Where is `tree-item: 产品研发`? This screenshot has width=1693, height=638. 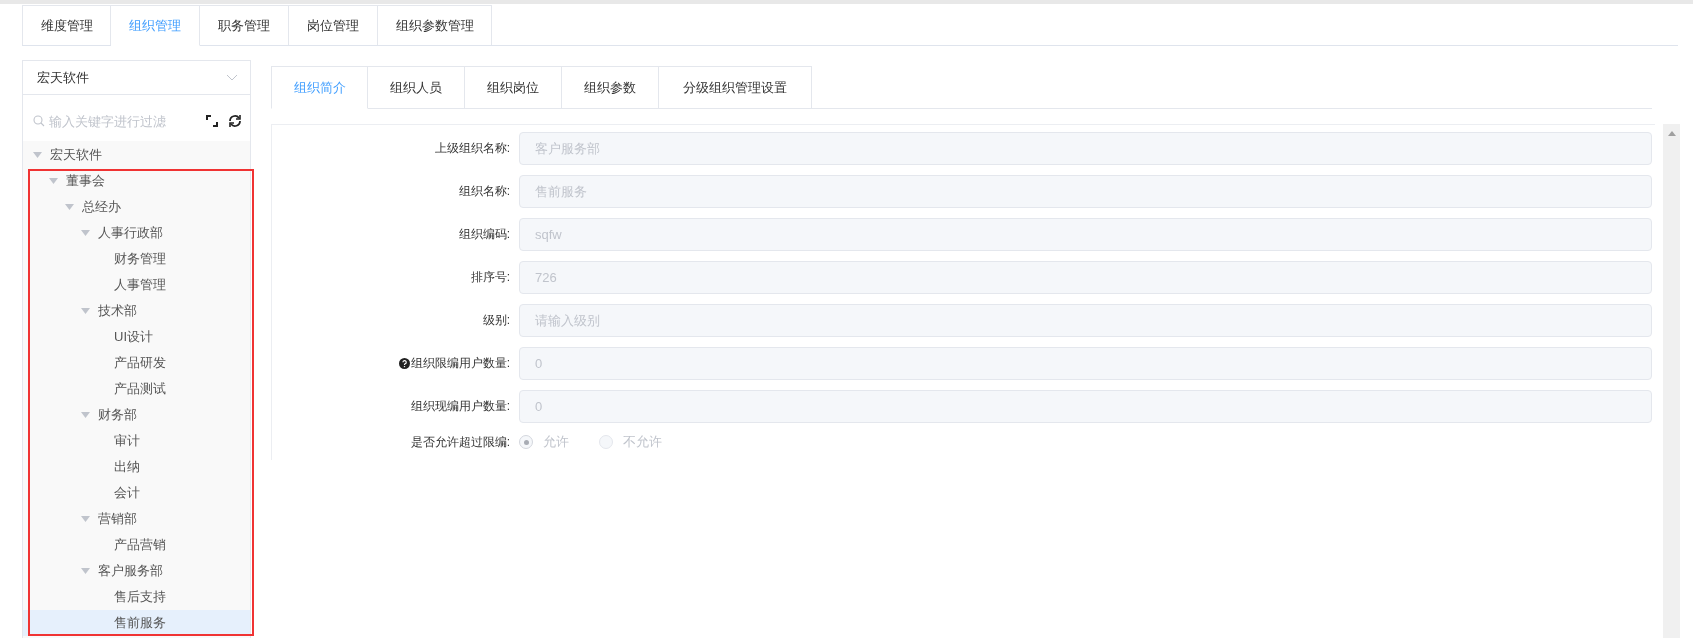 tree-item: 产品研发 is located at coordinates (136, 363).